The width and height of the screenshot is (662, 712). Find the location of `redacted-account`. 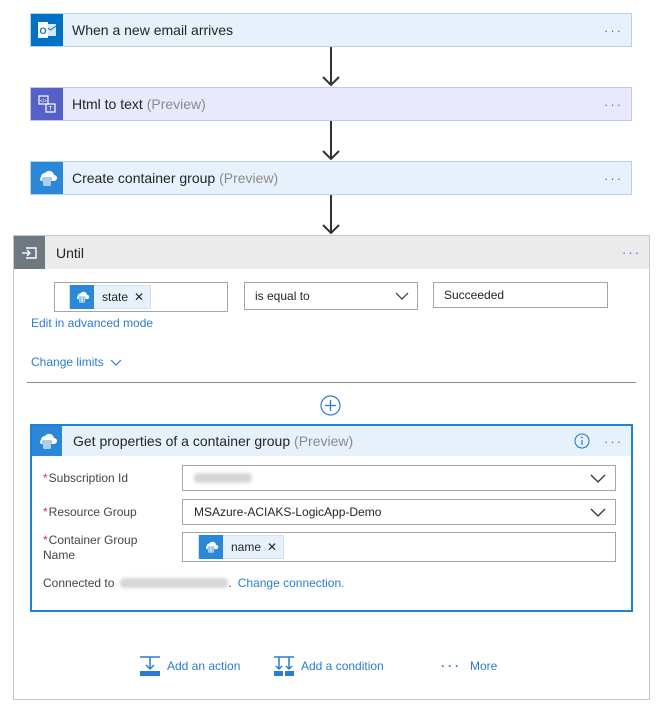

redacted-account is located at coordinates (174, 583).